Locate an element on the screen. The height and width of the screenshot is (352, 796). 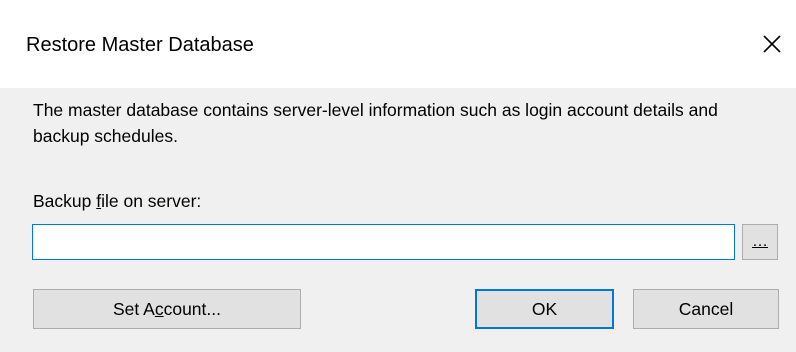
backup-file-input is located at coordinates (383, 242).